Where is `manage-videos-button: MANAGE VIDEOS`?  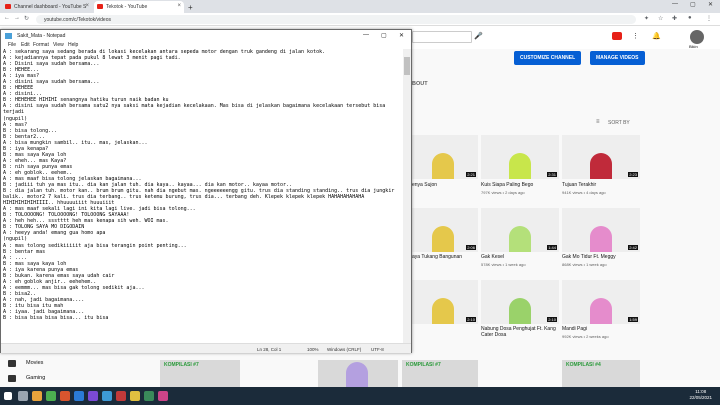
manage-videos-button: MANAGE VIDEOS is located at coordinates (617, 58).